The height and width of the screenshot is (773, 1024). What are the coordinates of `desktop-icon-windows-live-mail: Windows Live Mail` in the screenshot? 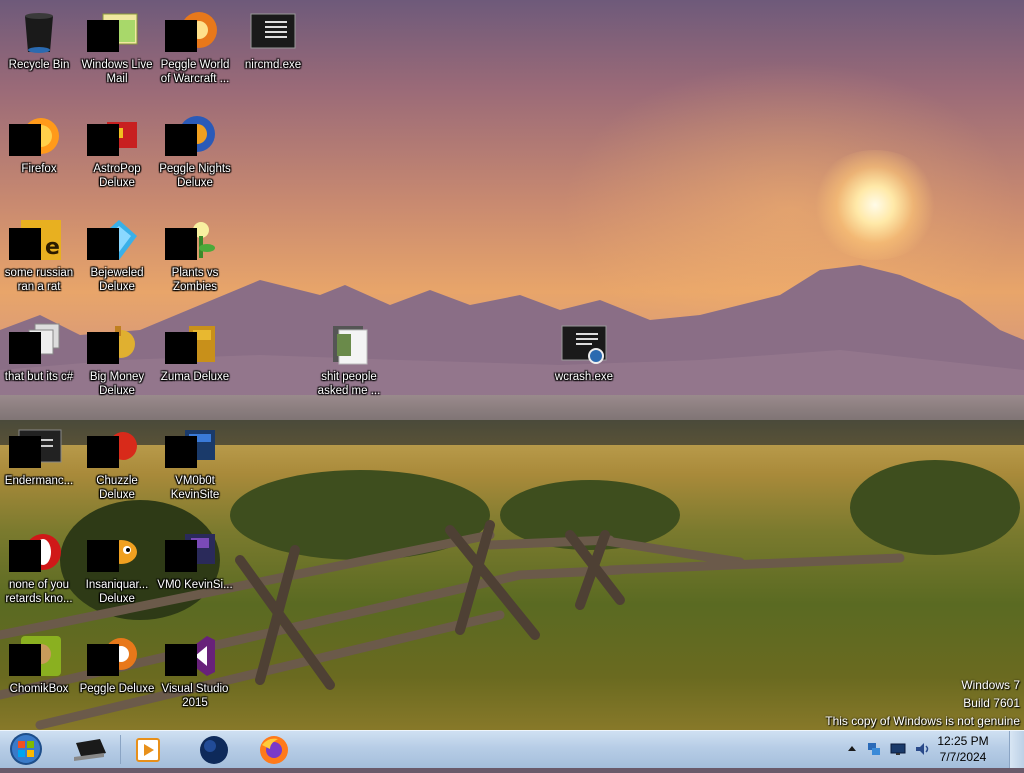 It's located at (117, 43).